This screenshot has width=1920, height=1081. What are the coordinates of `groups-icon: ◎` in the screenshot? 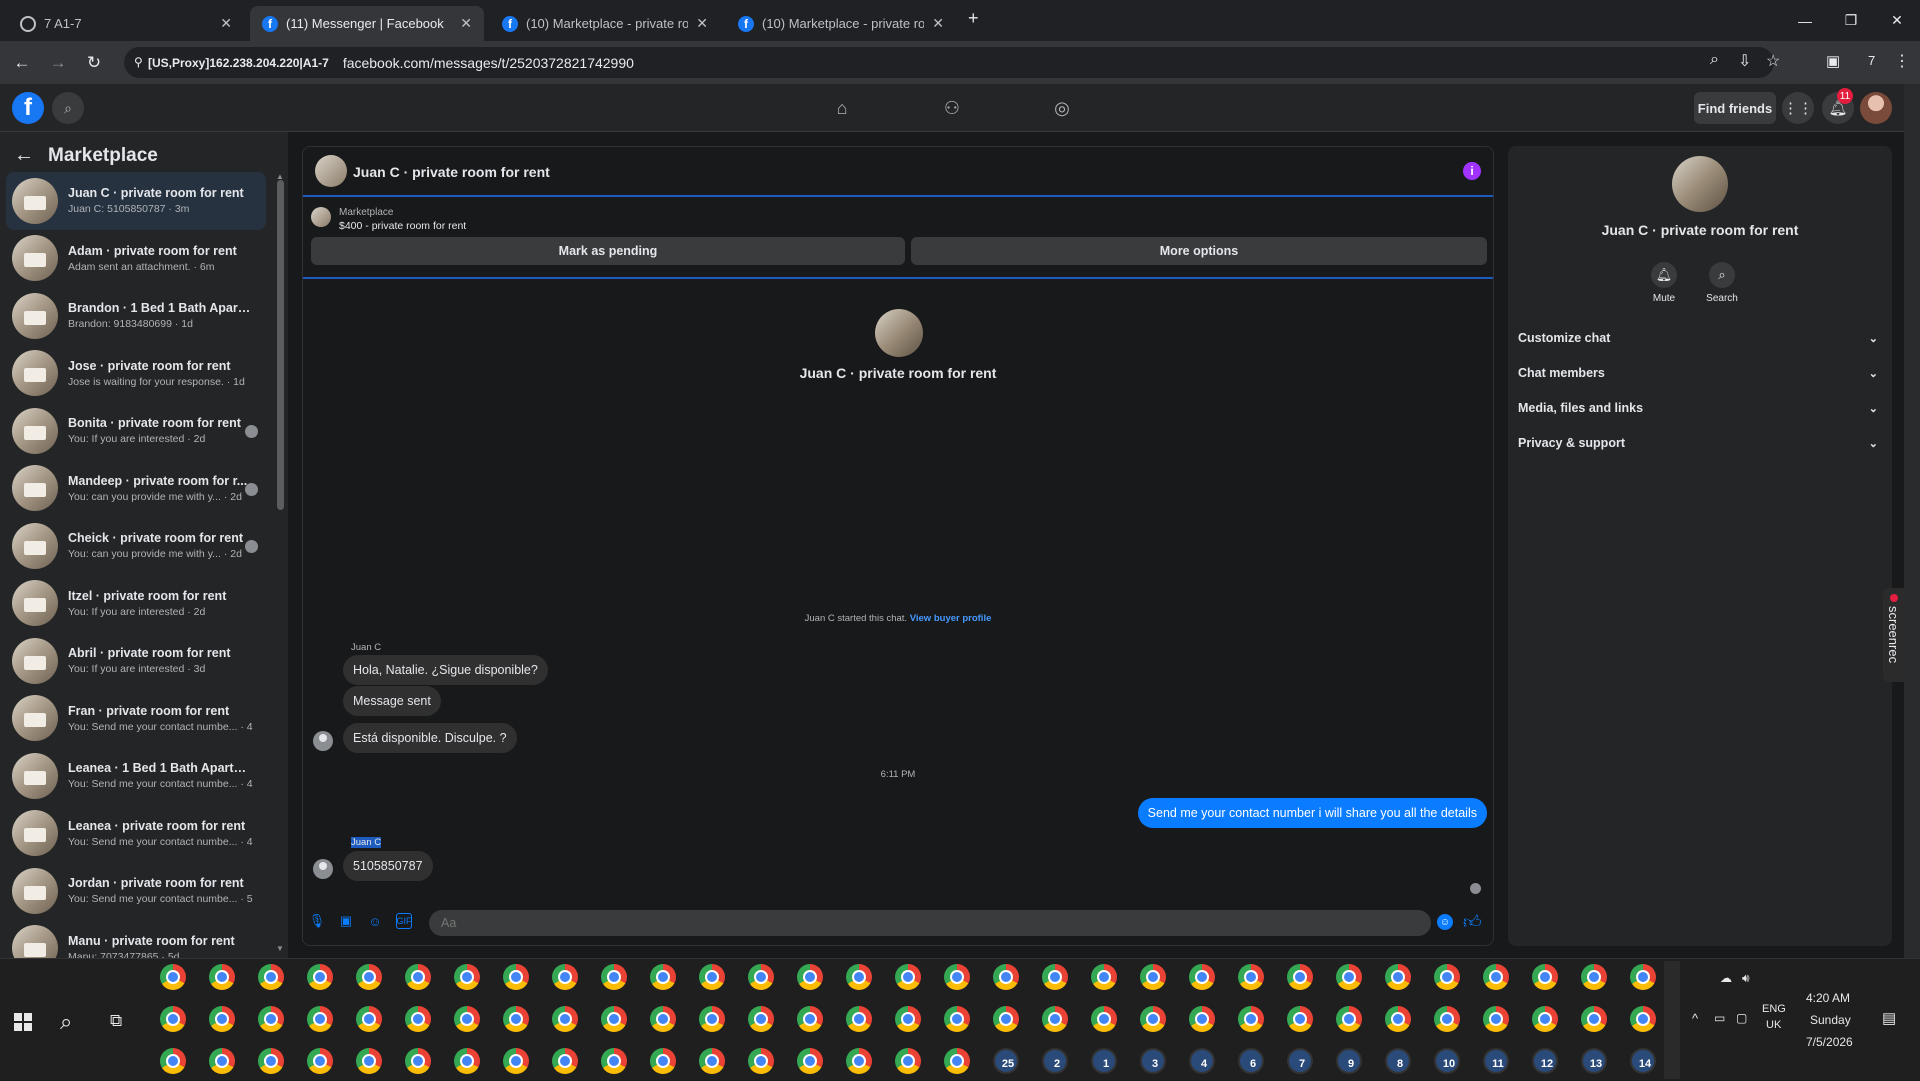 It's located at (1062, 108).